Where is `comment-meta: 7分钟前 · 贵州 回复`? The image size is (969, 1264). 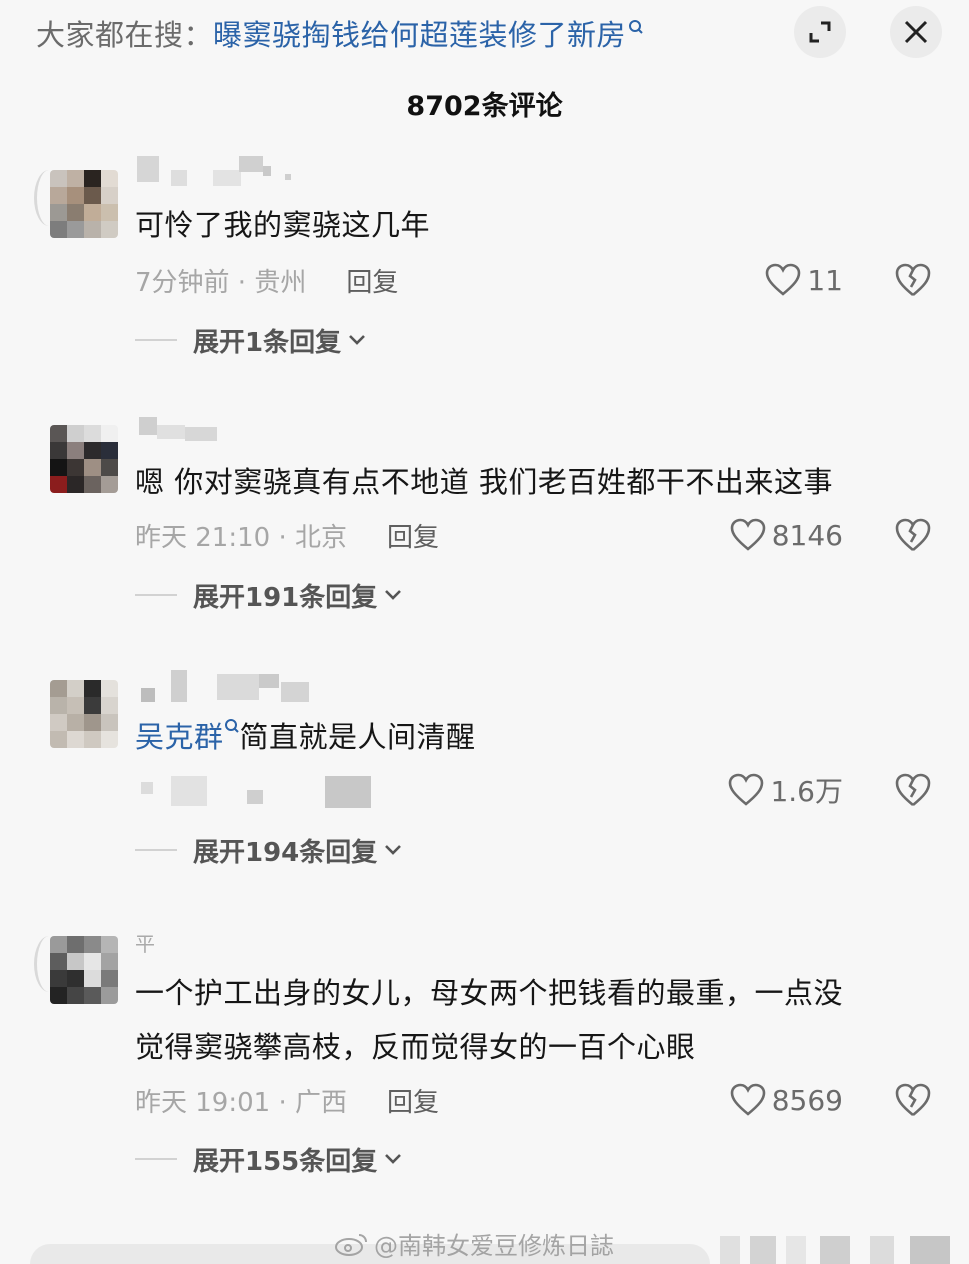 comment-meta: 7分钟前 · 贵州 回复 is located at coordinates (266, 280).